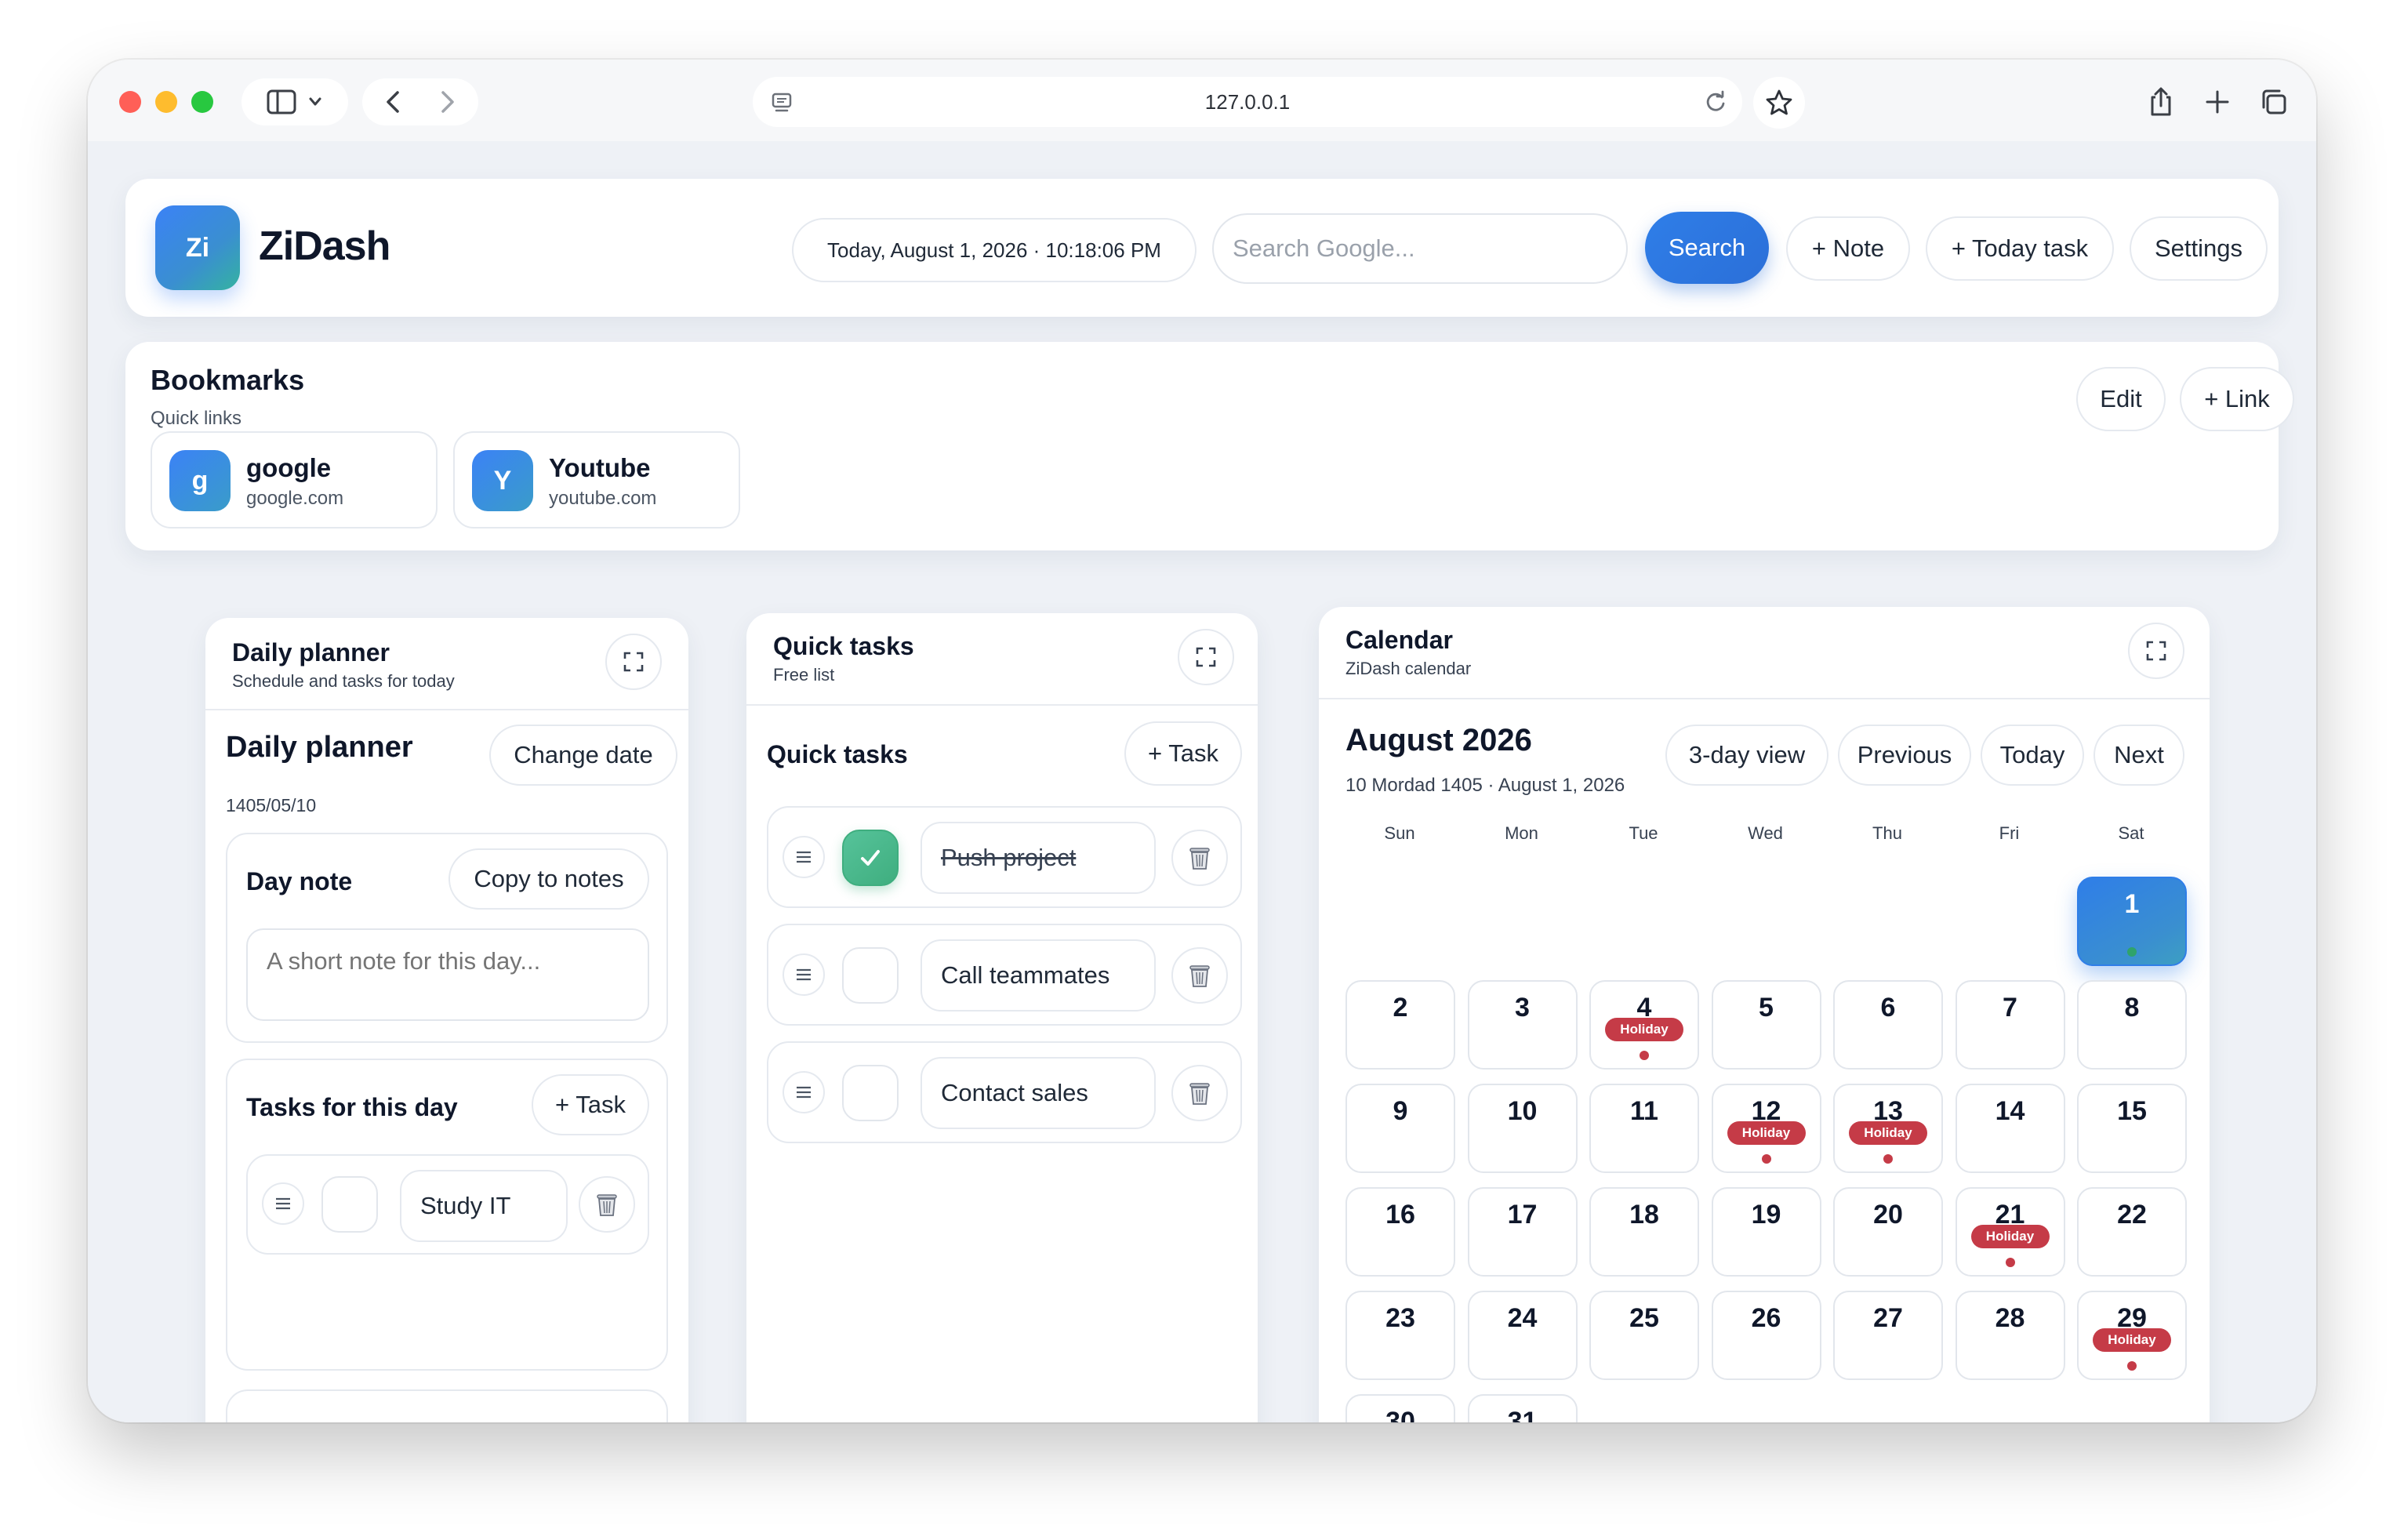  What do you see at coordinates (548, 879) in the screenshot?
I see `copy-to-notes-button: Copy to notes` at bounding box center [548, 879].